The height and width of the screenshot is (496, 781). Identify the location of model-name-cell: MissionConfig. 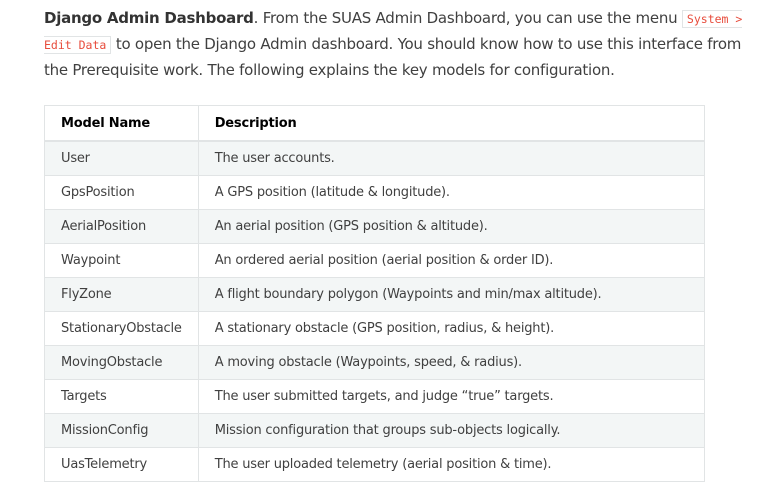
(121, 430).